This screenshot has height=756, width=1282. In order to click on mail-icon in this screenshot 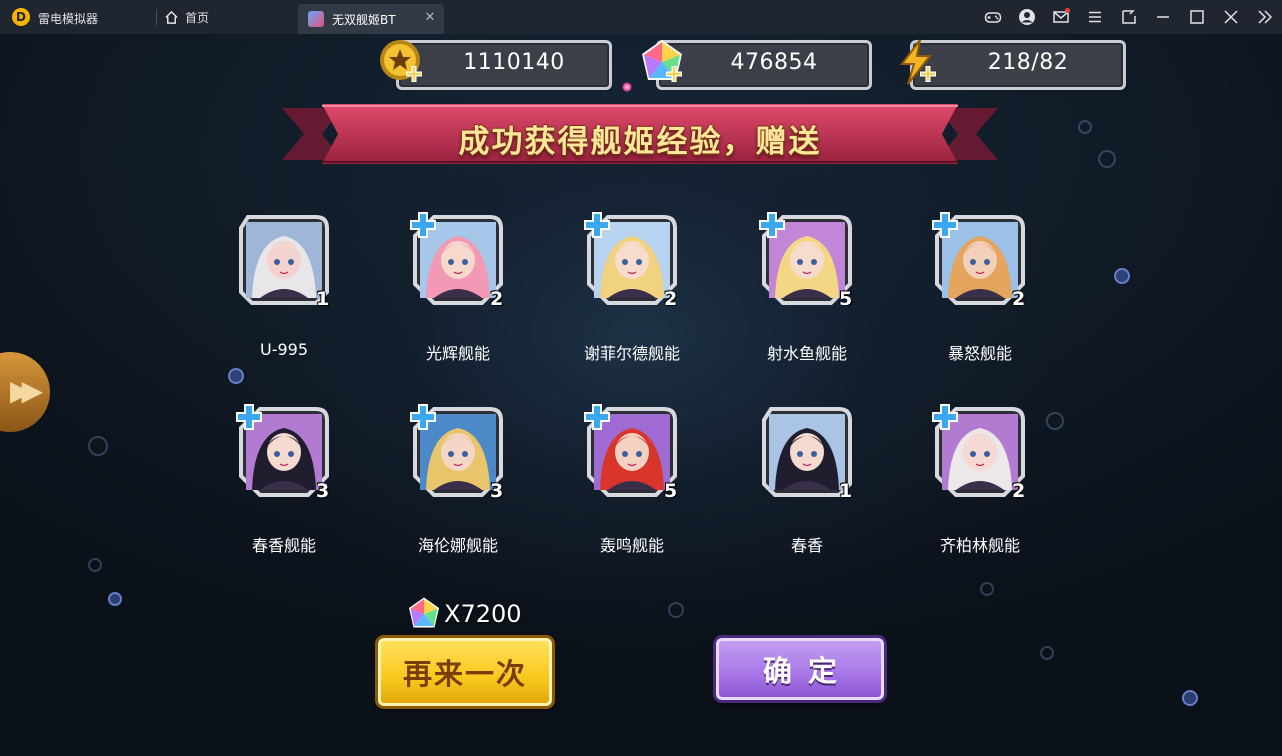, I will do `click(1061, 17)`.